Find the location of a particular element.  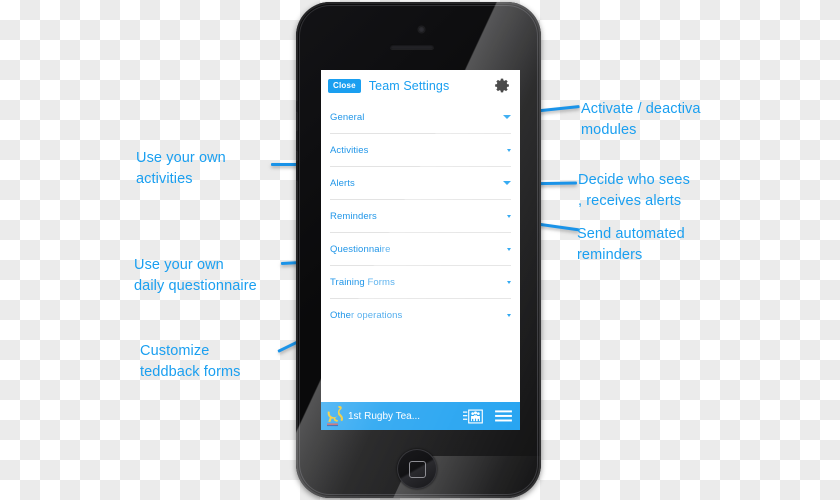

home-button is located at coordinates (417, 469).